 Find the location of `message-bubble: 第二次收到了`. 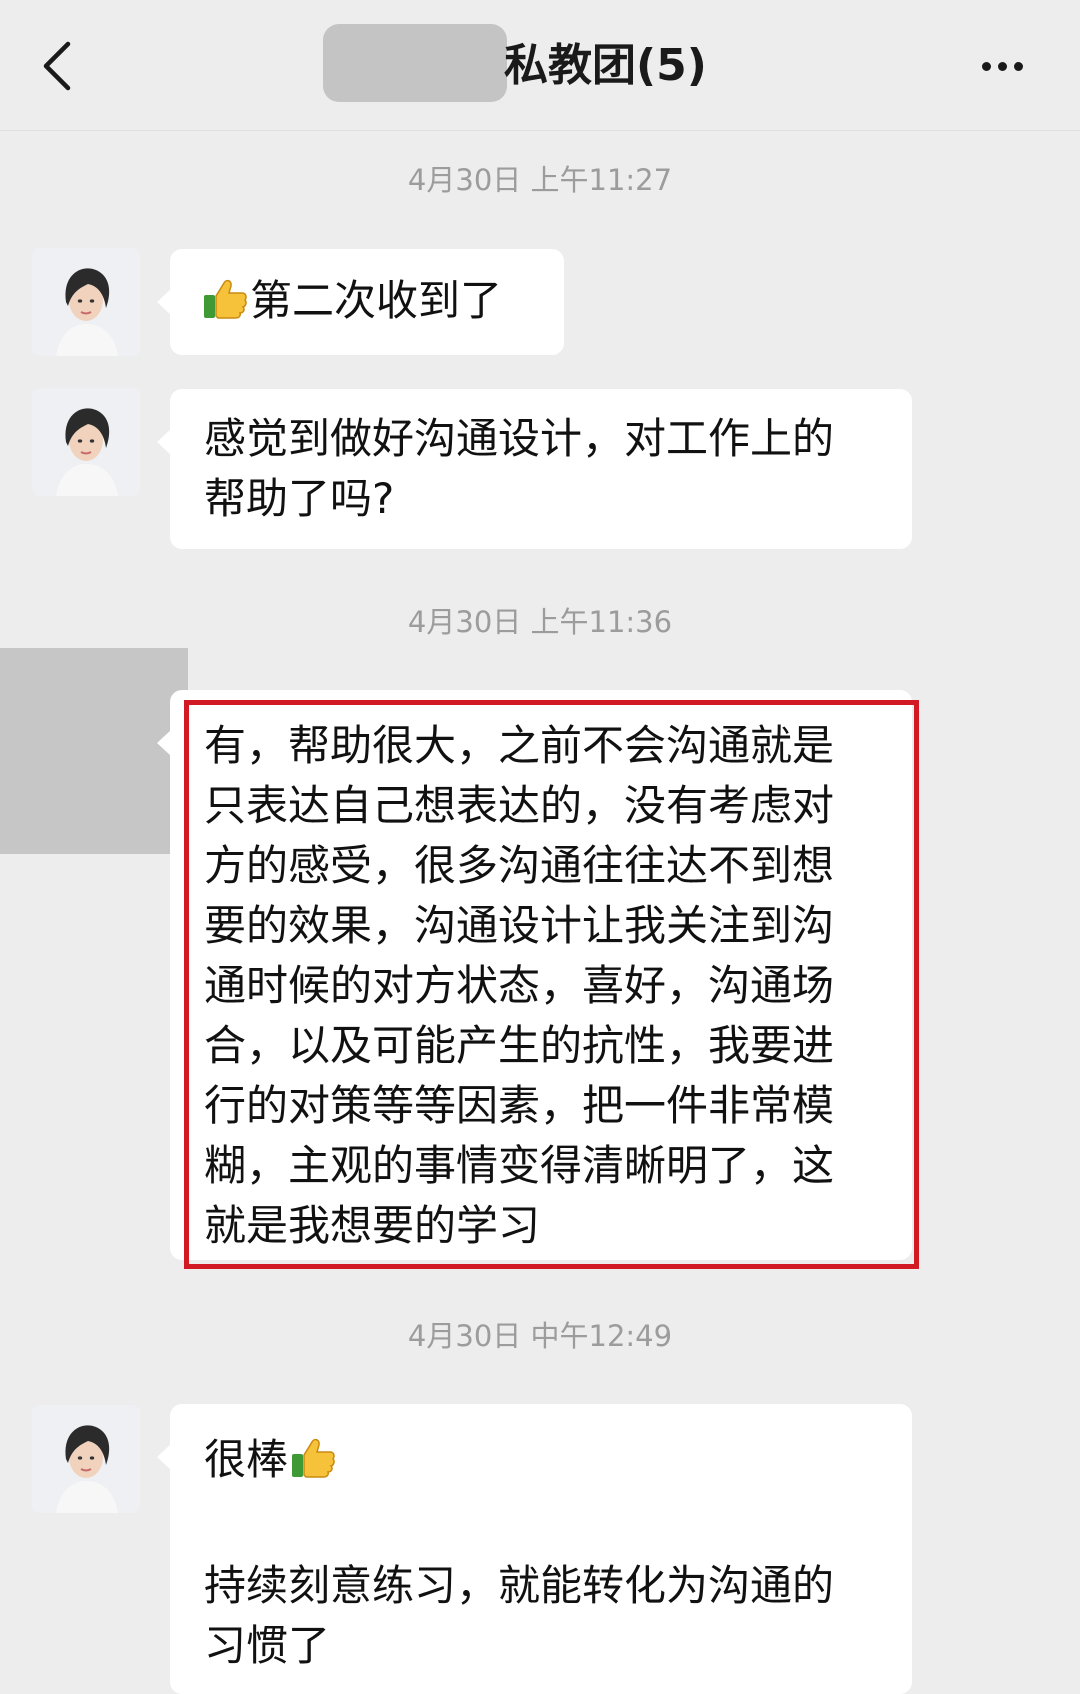

message-bubble: 第二次收到了 is located at coordinates (360, 302).